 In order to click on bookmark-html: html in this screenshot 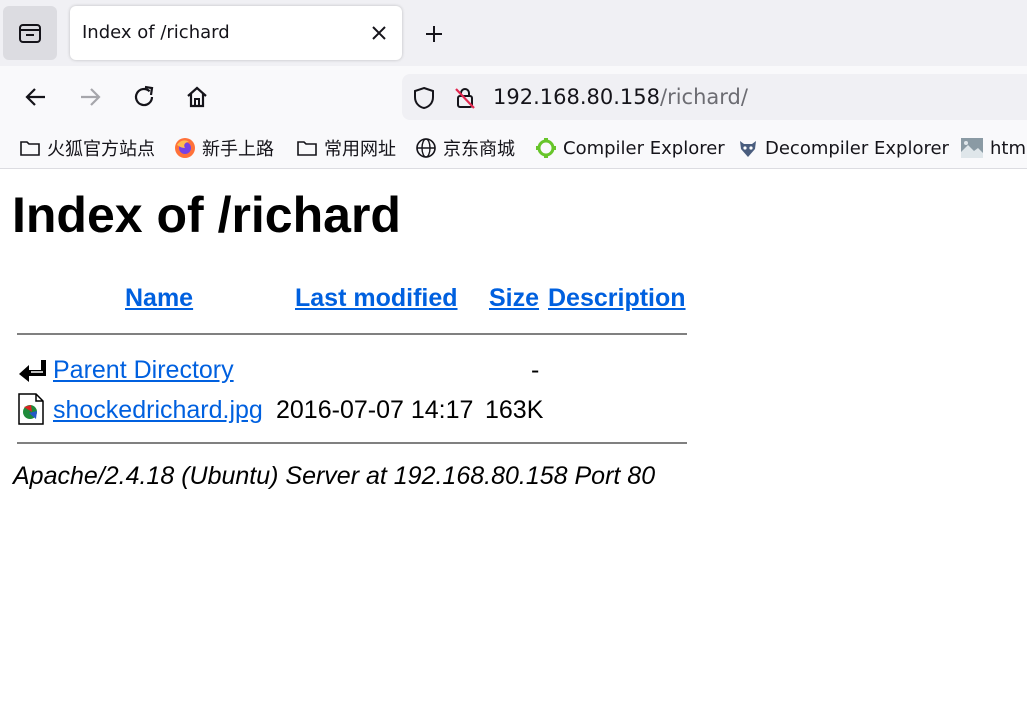, I will do `click(993, 148)`.